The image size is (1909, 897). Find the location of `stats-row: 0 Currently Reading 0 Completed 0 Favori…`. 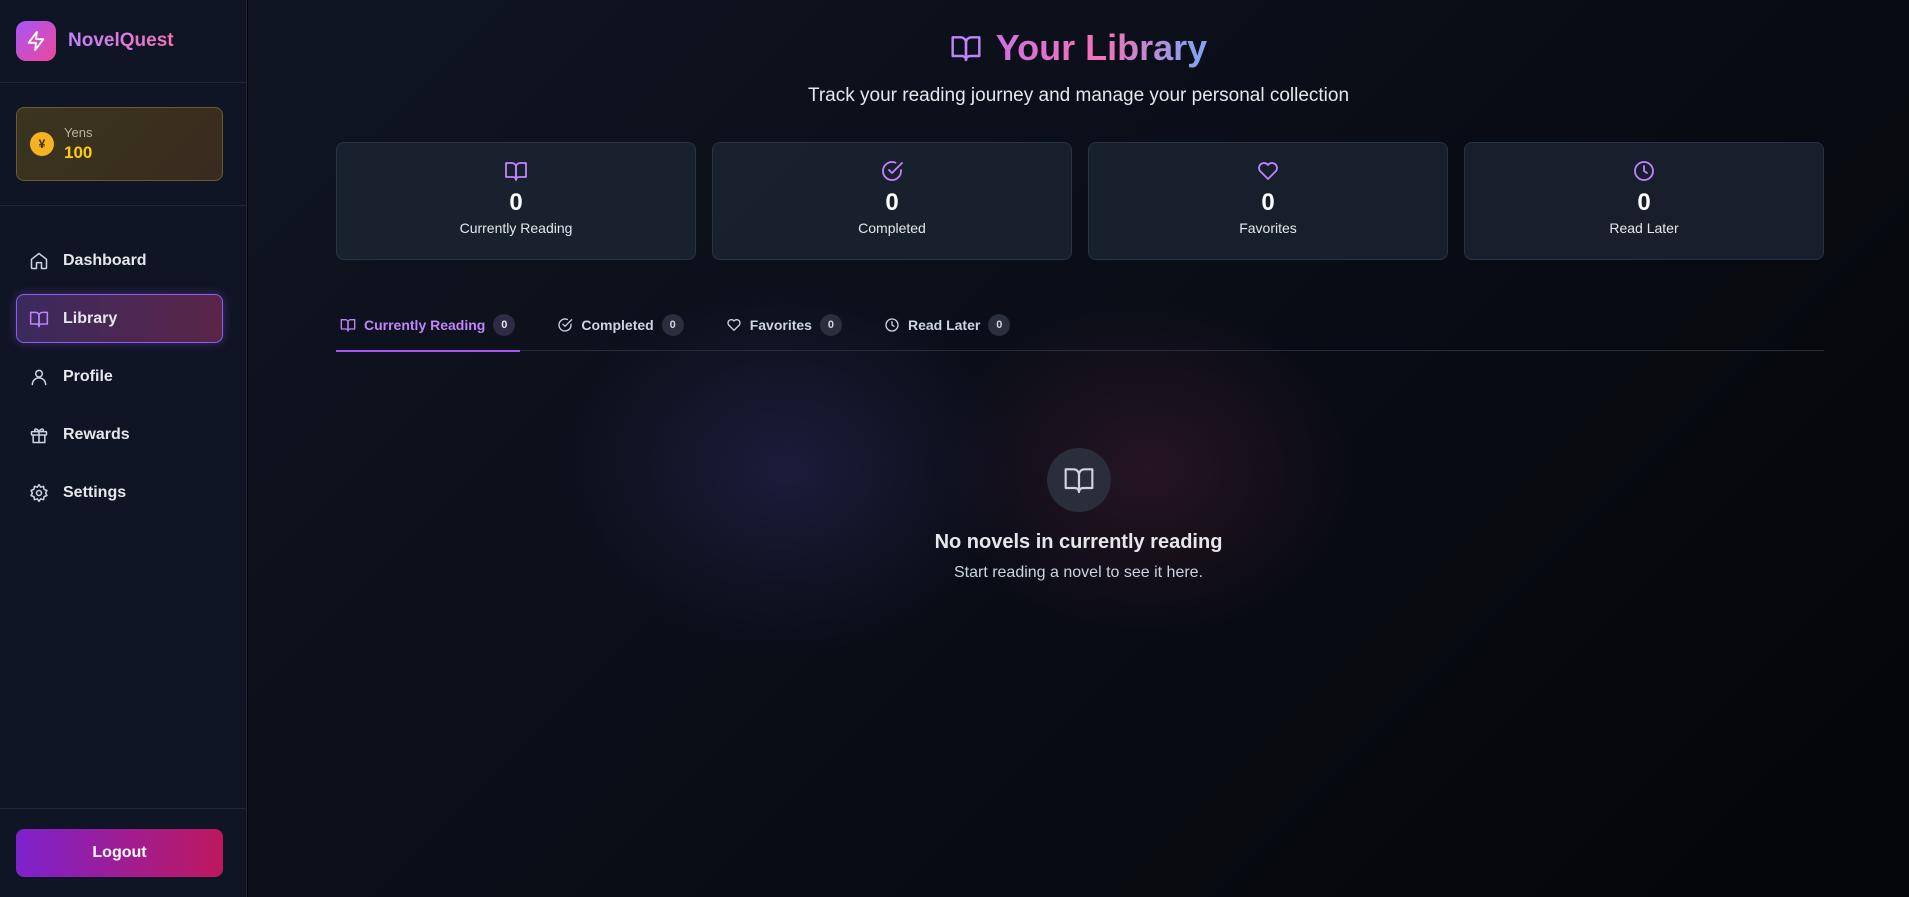

stats-row: 0 Currently Reading 0 Completed 0 Favori… is located at coordinates (1080, 201).